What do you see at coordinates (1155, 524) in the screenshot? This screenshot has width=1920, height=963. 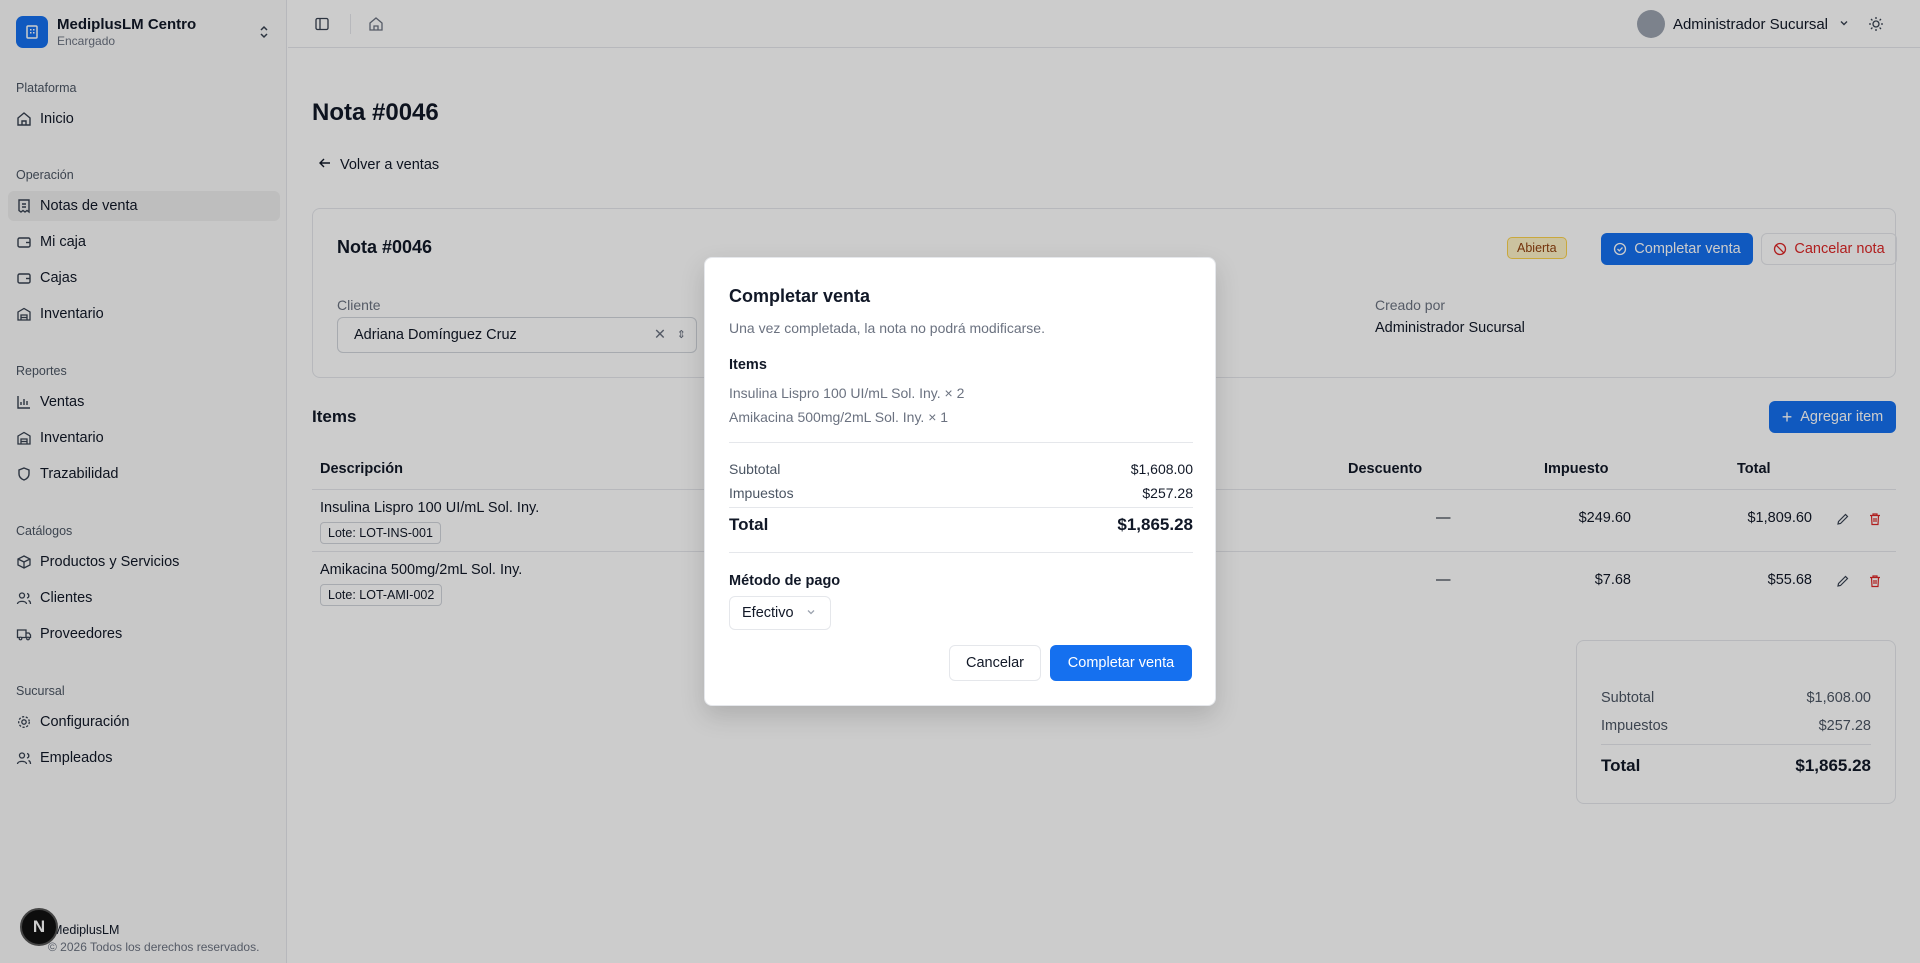 I see `dialog-total-value: $1,865.28` at bounding box center [1155, 524].